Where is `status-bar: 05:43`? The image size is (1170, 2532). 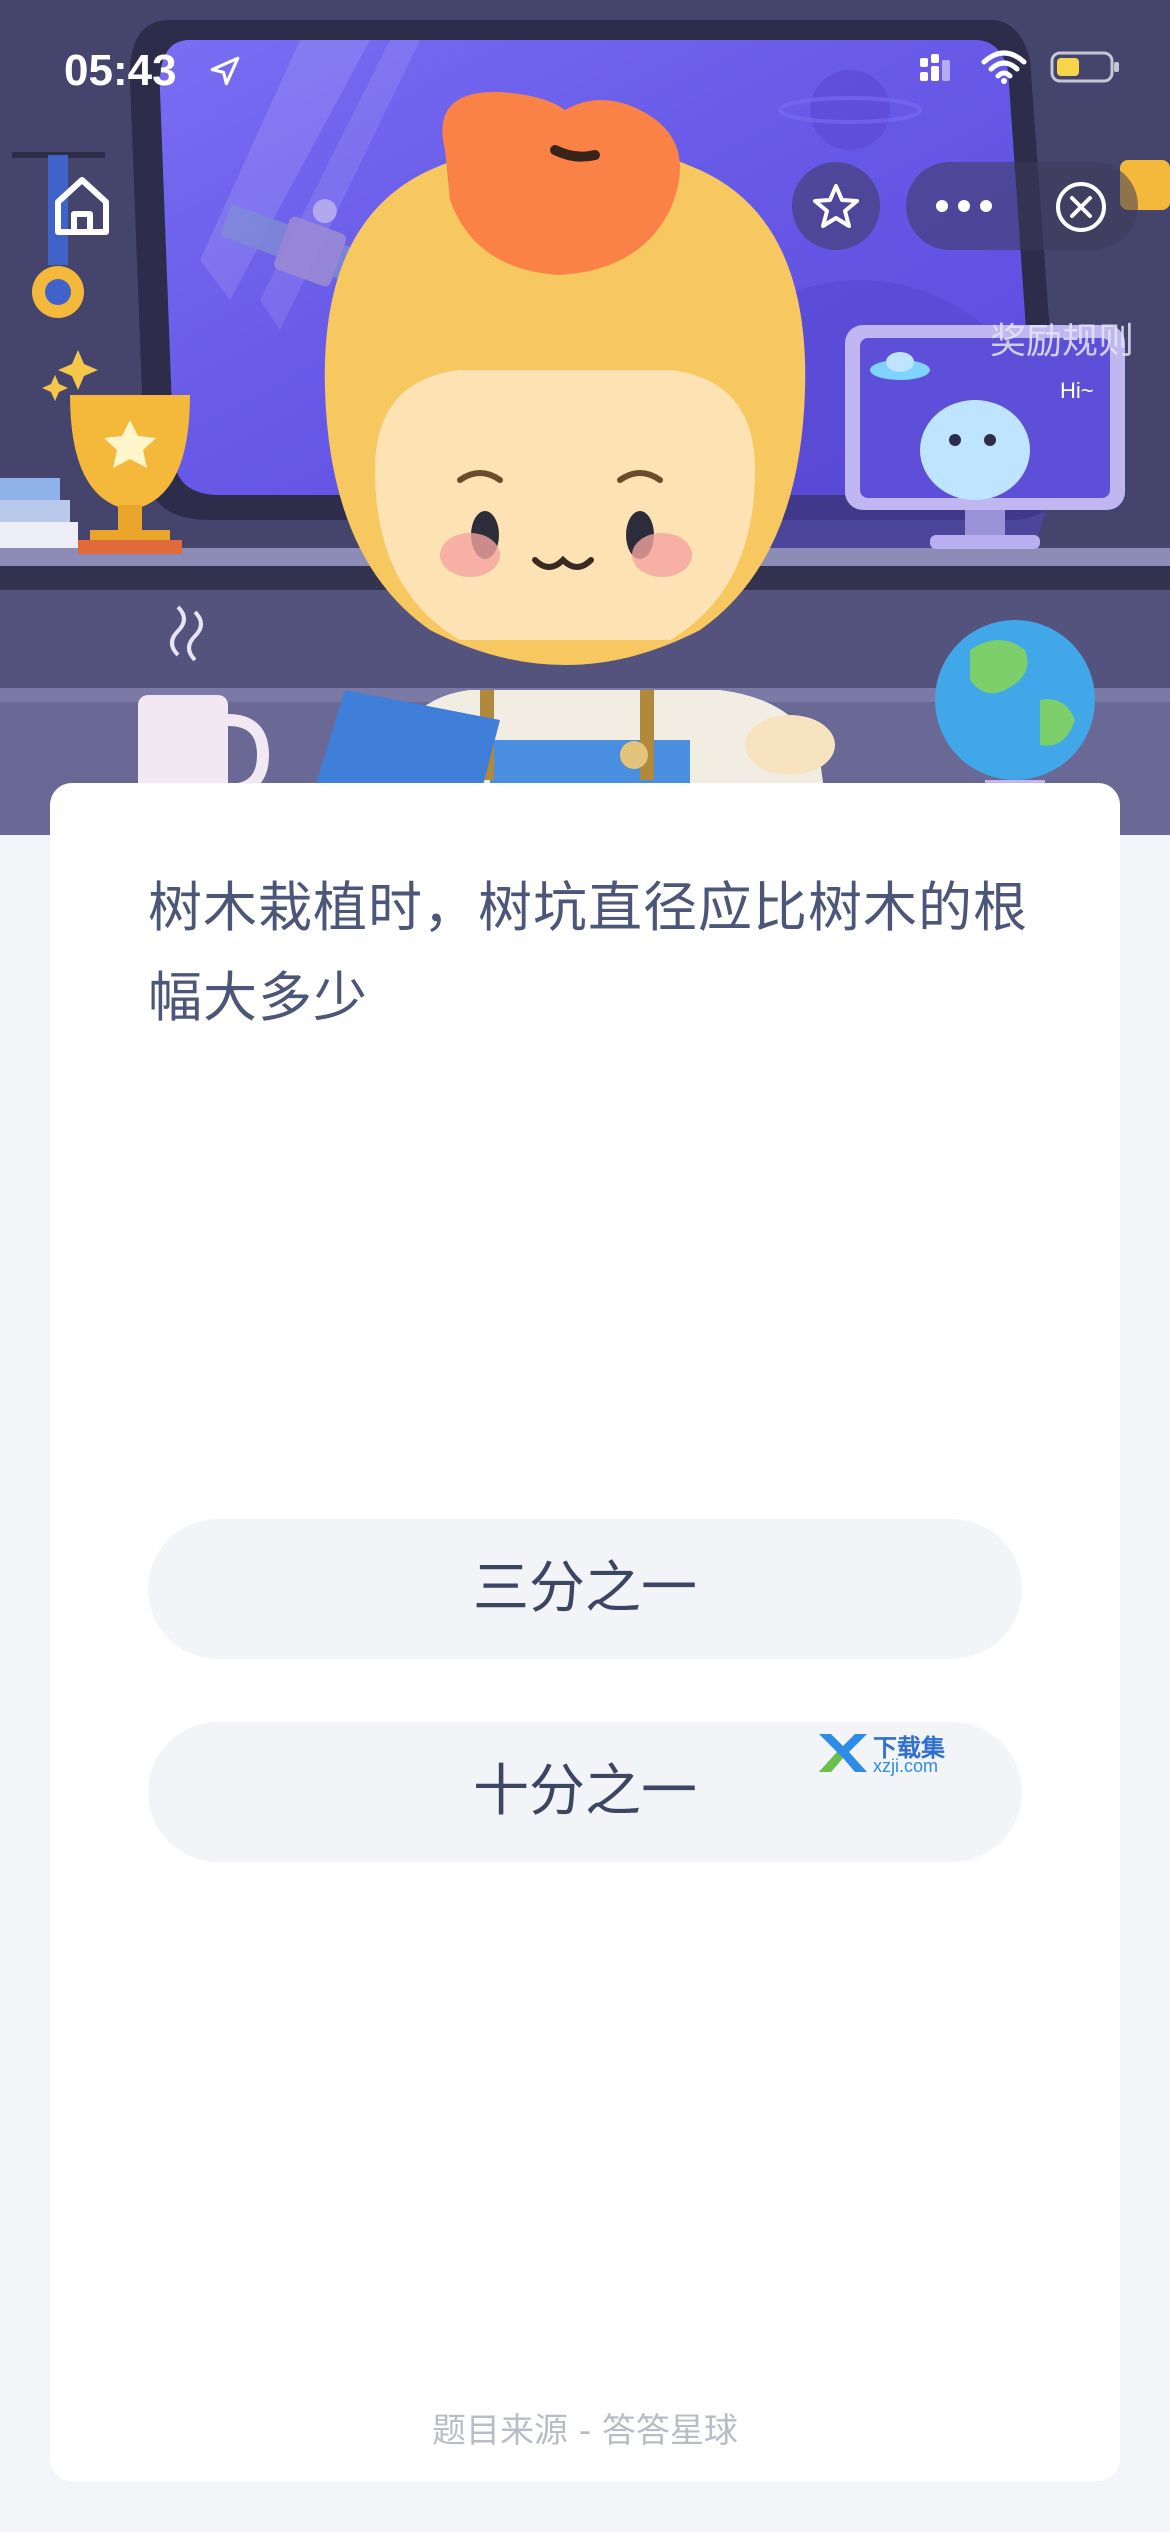
status-bar: 05:43 is located at coordinates (585, 75).